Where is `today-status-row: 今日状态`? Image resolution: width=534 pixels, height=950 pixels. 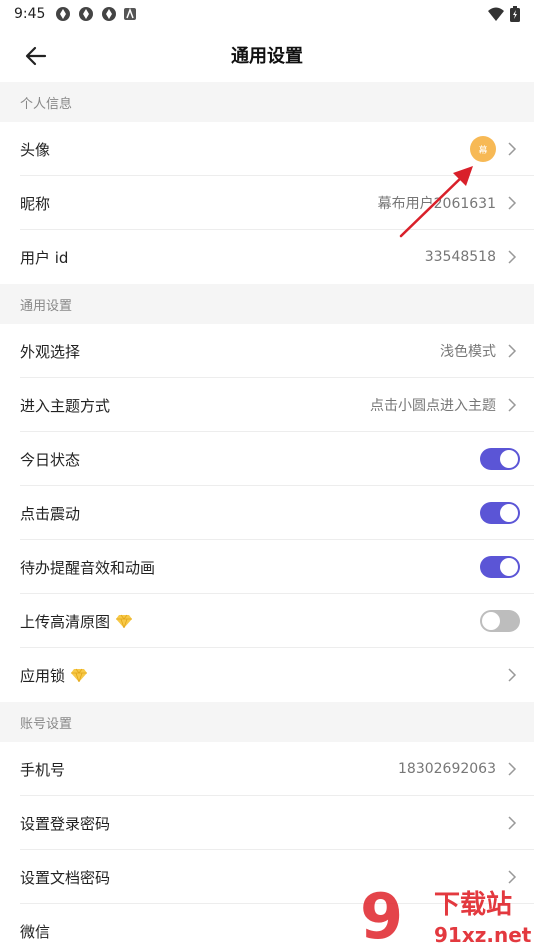 today-status-row: 今日状态 is located at coordinates (267, 459).